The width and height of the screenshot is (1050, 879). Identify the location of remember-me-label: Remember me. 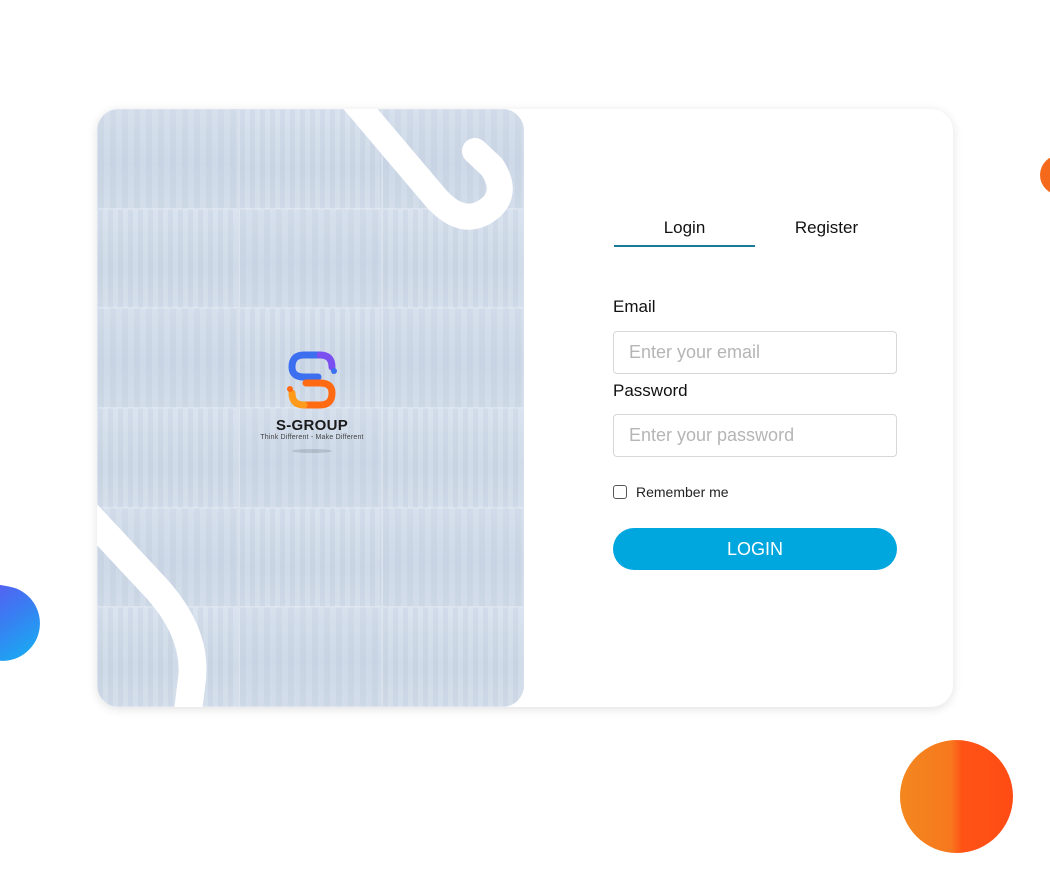
(682, 492).